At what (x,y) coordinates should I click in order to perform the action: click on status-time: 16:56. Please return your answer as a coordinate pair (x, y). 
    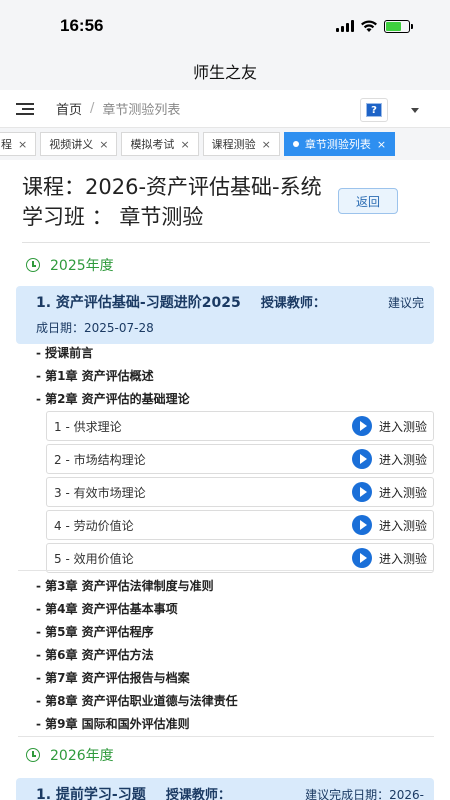
    Looking at the image, I should click on (82, 25).